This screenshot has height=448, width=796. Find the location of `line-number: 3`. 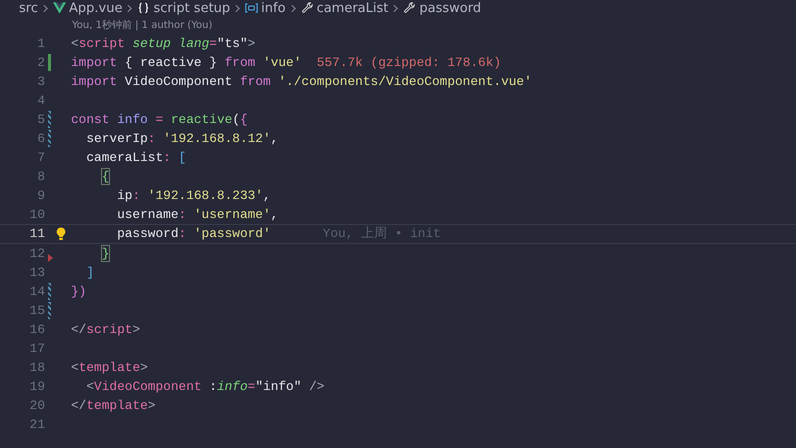

line-number: 3 is located at coordinates (40, 82).